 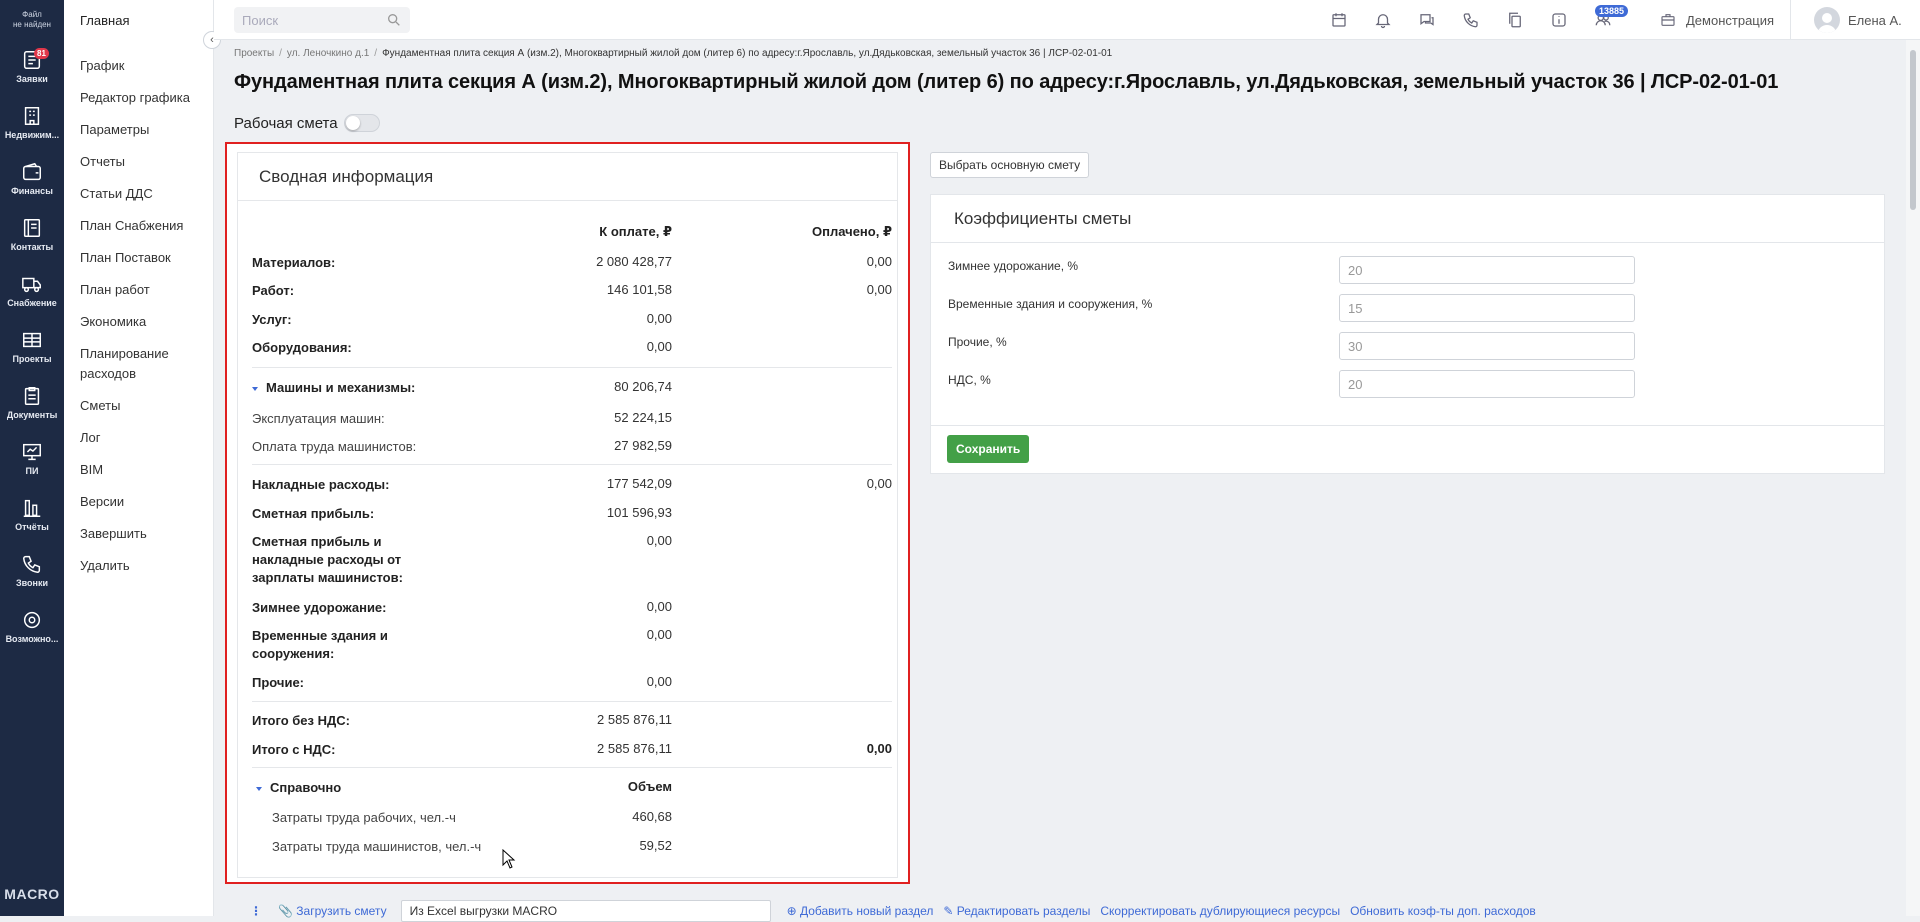 I want to click on calls-button, so click(x=1471, y=20).